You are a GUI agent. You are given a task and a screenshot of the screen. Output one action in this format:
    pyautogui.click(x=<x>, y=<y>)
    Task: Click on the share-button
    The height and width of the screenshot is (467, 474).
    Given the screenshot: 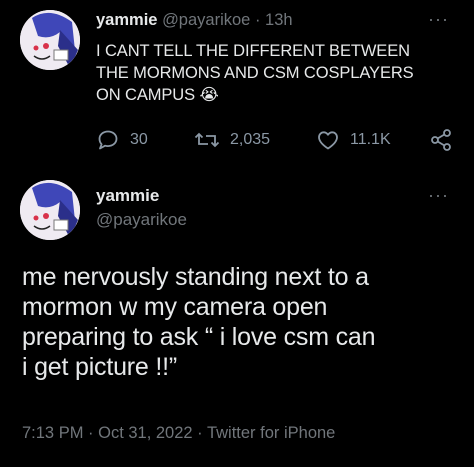 What is the action you would take?
    pyautogui.click(x=441, y=140)
    